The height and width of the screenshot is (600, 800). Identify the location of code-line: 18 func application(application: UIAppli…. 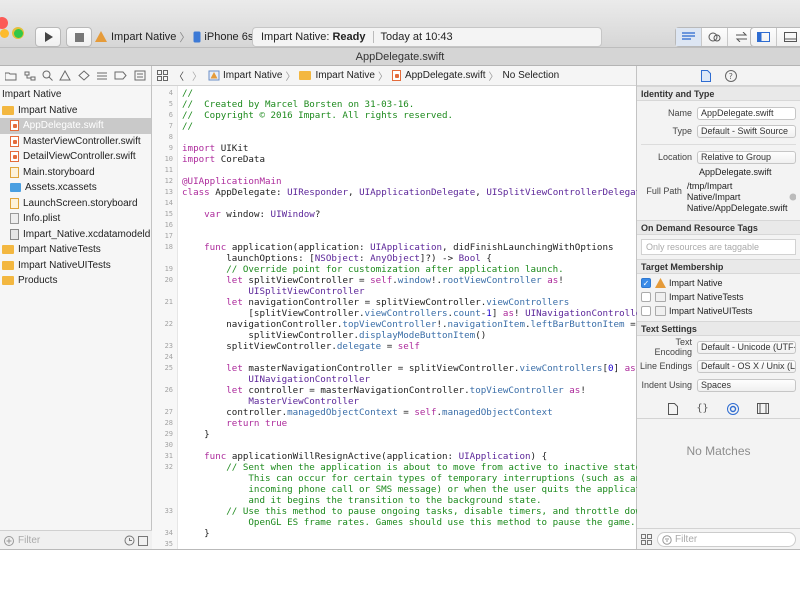
(394, 247).